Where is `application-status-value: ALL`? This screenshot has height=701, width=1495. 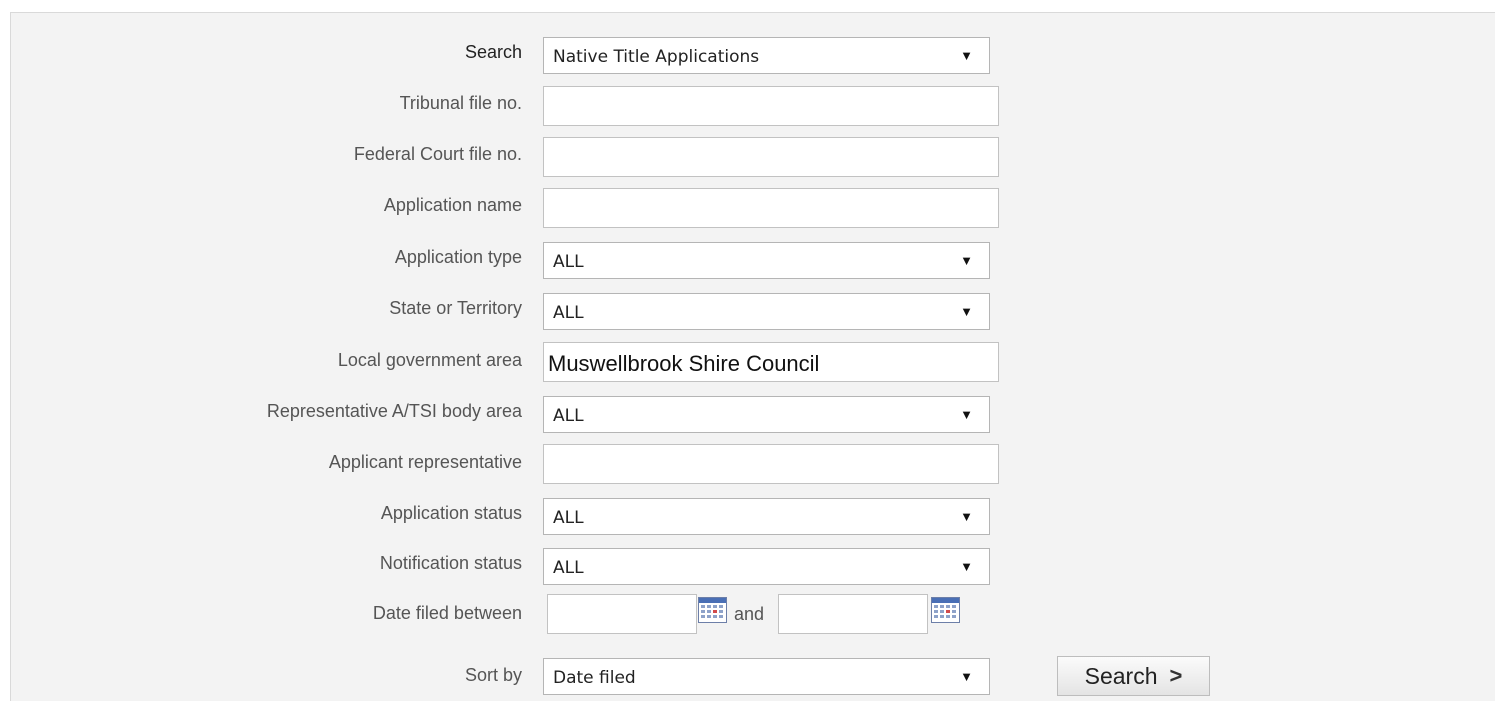
application-status-value: ALL is located at coordinates (568, 518).